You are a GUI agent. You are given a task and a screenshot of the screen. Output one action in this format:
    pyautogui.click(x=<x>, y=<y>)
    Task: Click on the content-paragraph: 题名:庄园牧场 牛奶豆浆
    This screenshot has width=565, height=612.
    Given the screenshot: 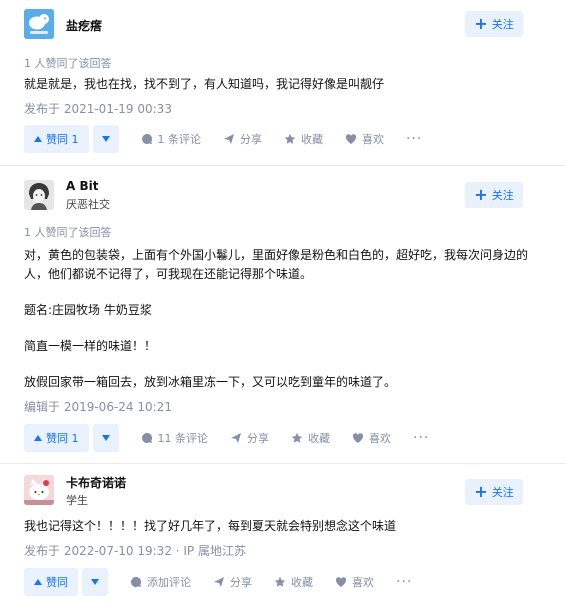 What is the action you would take?
    pyautogui.click(x=88, y=310)
    